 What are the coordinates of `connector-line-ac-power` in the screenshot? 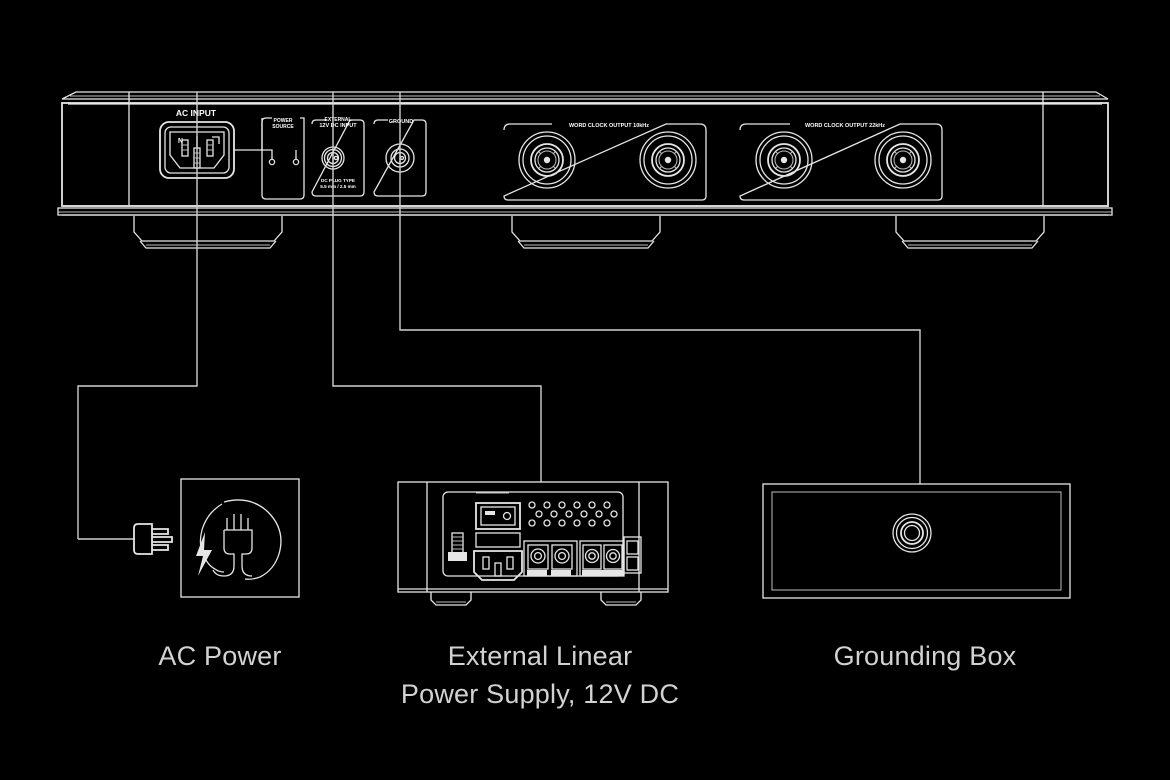 It's located at (137, 315).